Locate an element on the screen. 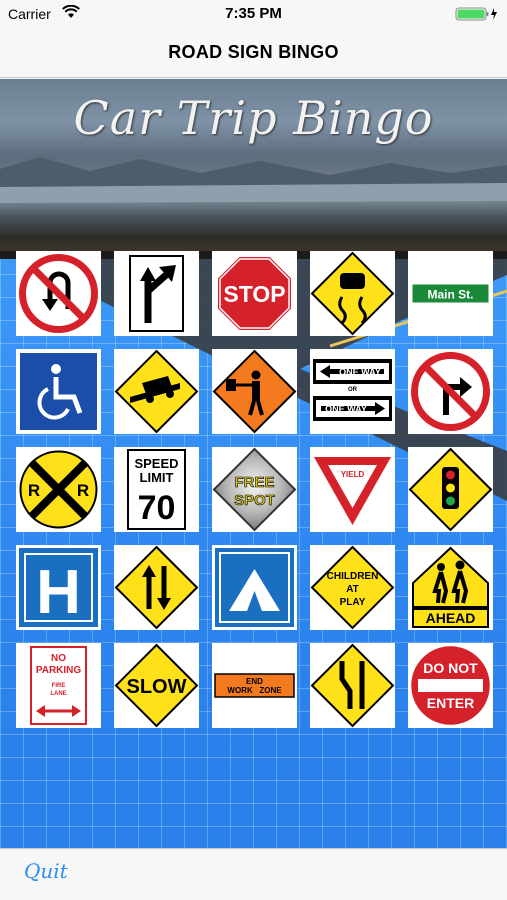  school-crossing-sign: AHEAD is located at coordinates (450, 587).